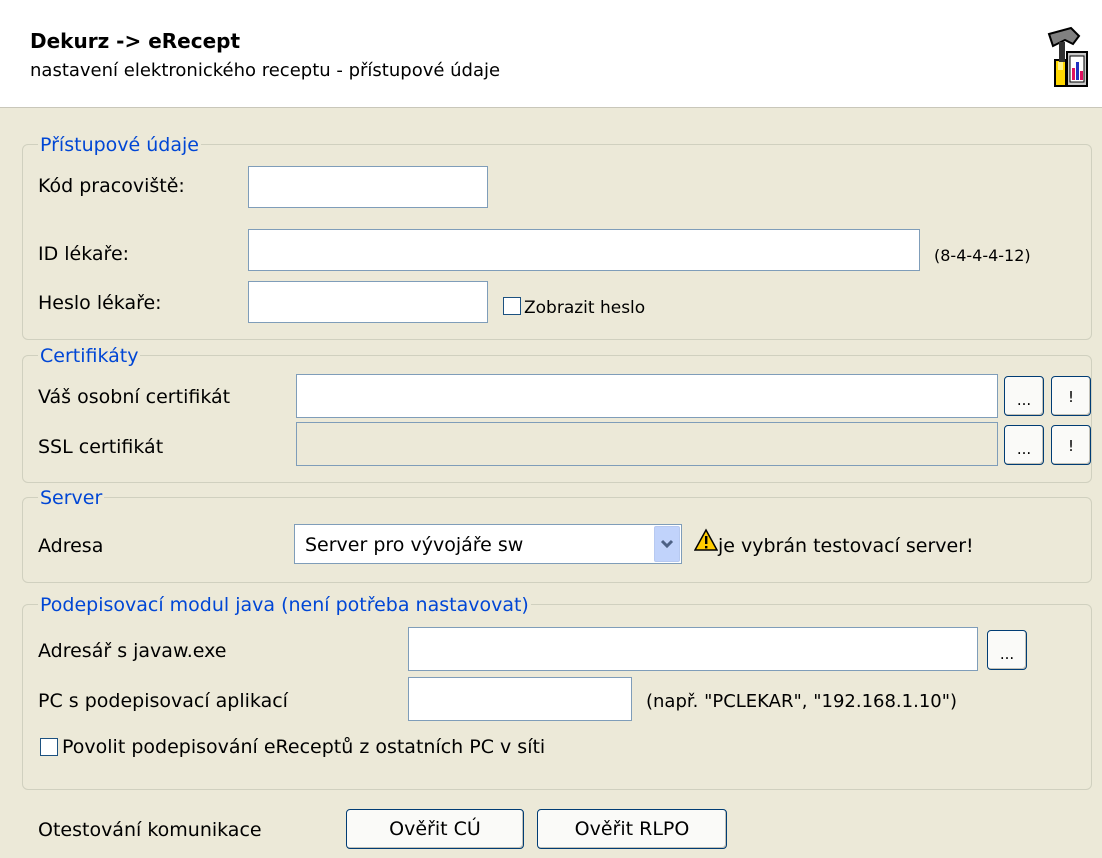 The width and height of the screenshot is (1102, 858). I want to click on ssl-certificate-label: SSL certifikát, so click(101, 447).